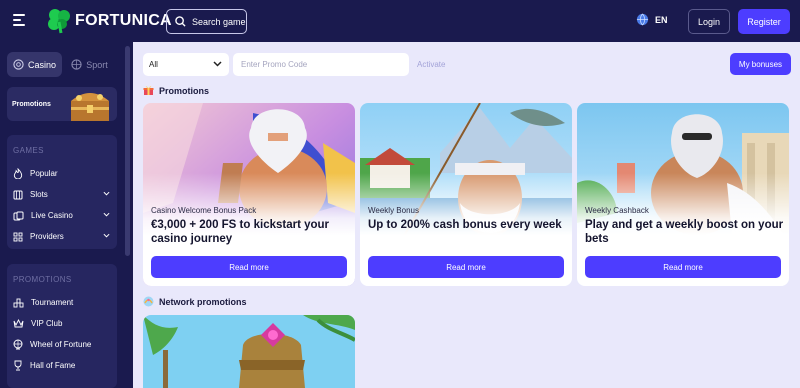 The height and width of the screenshot is (388, 800). I want to click on sidebar-item-providers: Providers, so click(62, 236).